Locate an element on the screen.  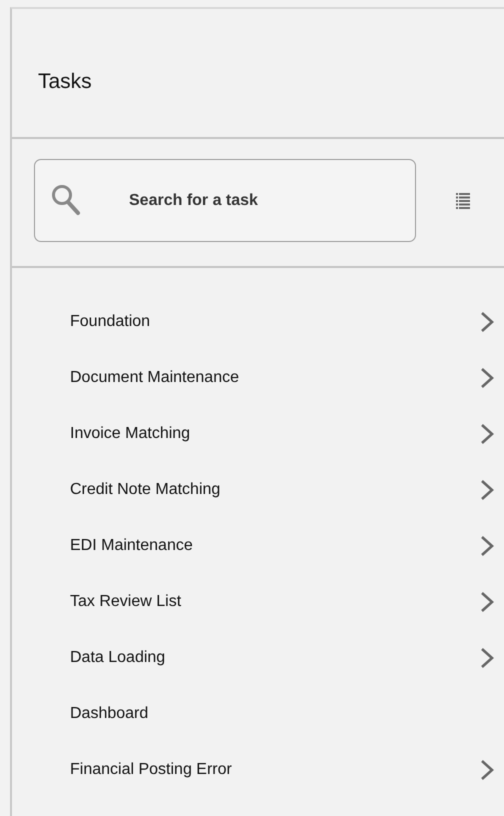
task-item: Credit Note Matching is located at coordinates (145, 490).